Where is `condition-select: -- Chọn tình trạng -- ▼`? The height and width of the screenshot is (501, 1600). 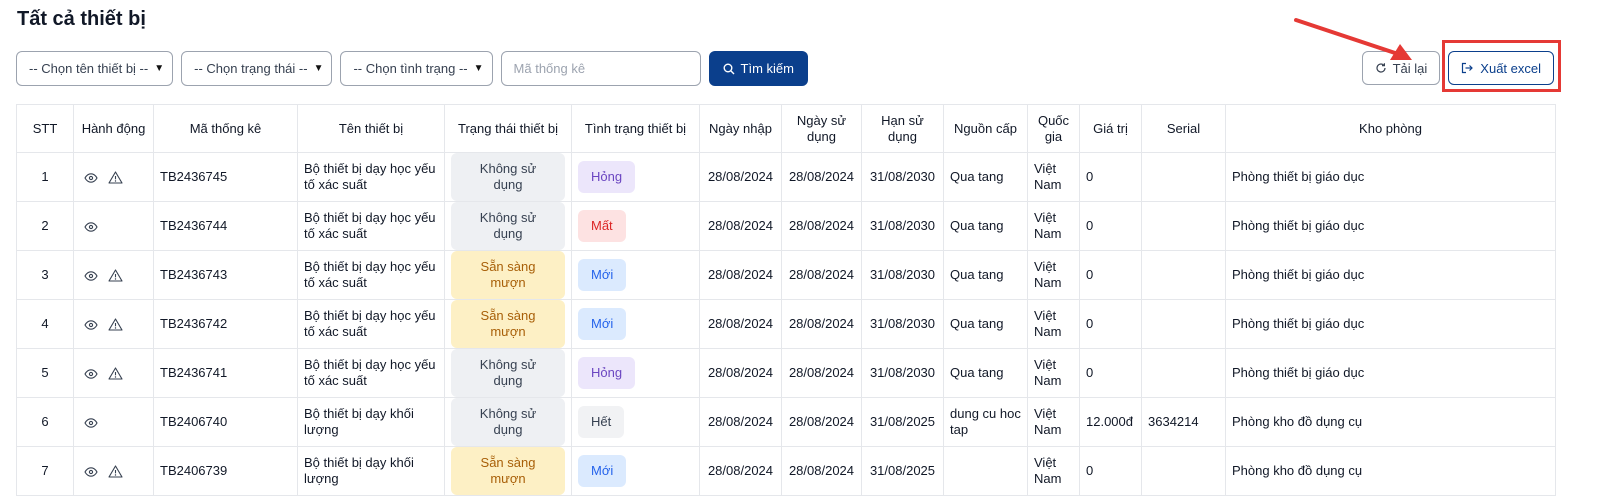
condition-select: -- Chọn tình trạng -- ▼ is located at coordinates (416, 68).